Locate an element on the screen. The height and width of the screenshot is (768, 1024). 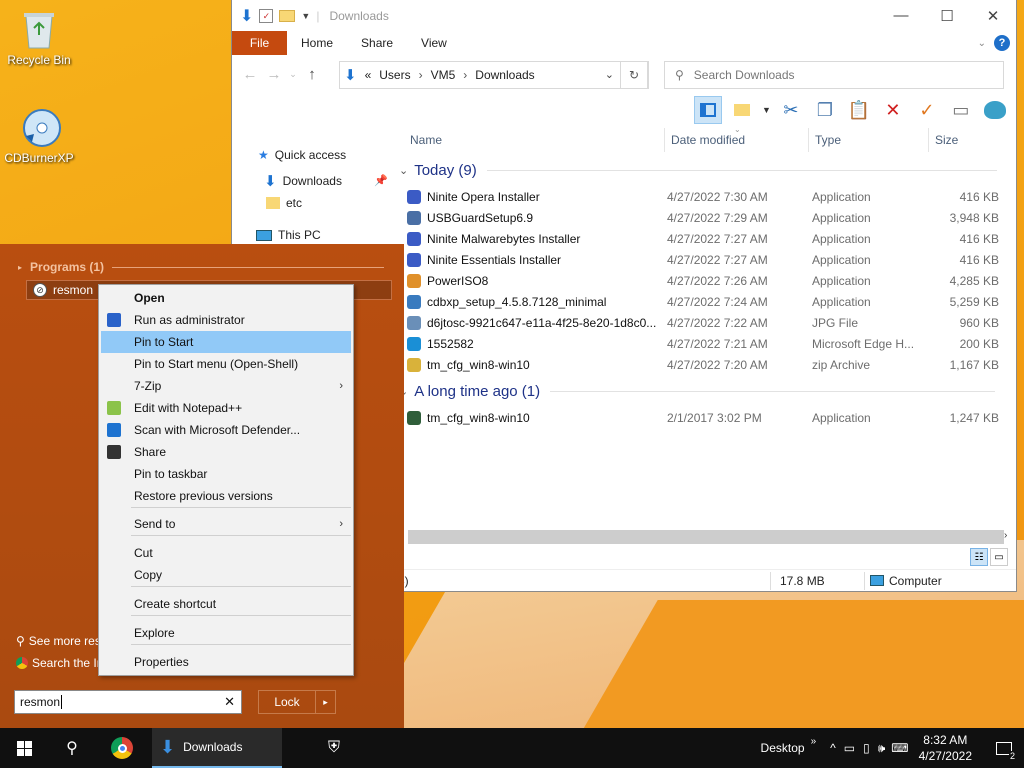
maximize-button: ☐ is located at coordinates (947, 15).